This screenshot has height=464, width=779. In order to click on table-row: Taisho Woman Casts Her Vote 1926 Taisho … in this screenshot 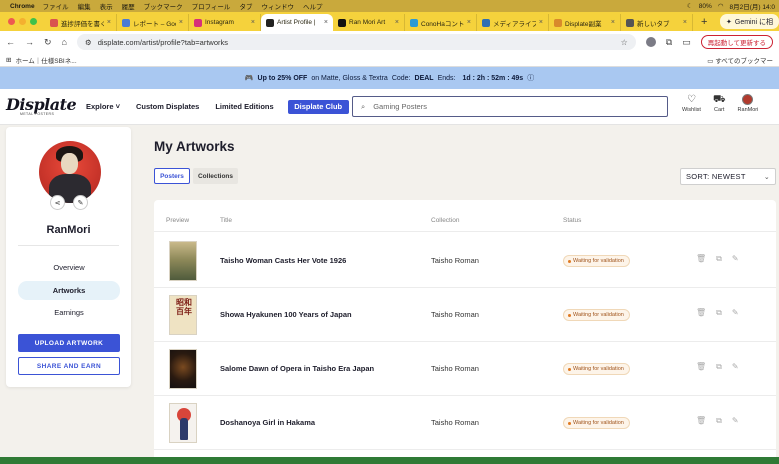, I will do `click(465, 261)`.